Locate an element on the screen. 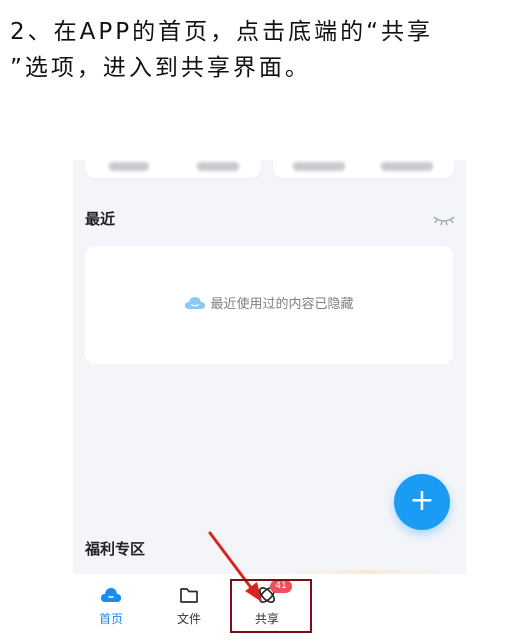 The image size is (518, 643). instruction-line-2: ”选项，进入到共享界面。 is located at coordinates (160, 68).